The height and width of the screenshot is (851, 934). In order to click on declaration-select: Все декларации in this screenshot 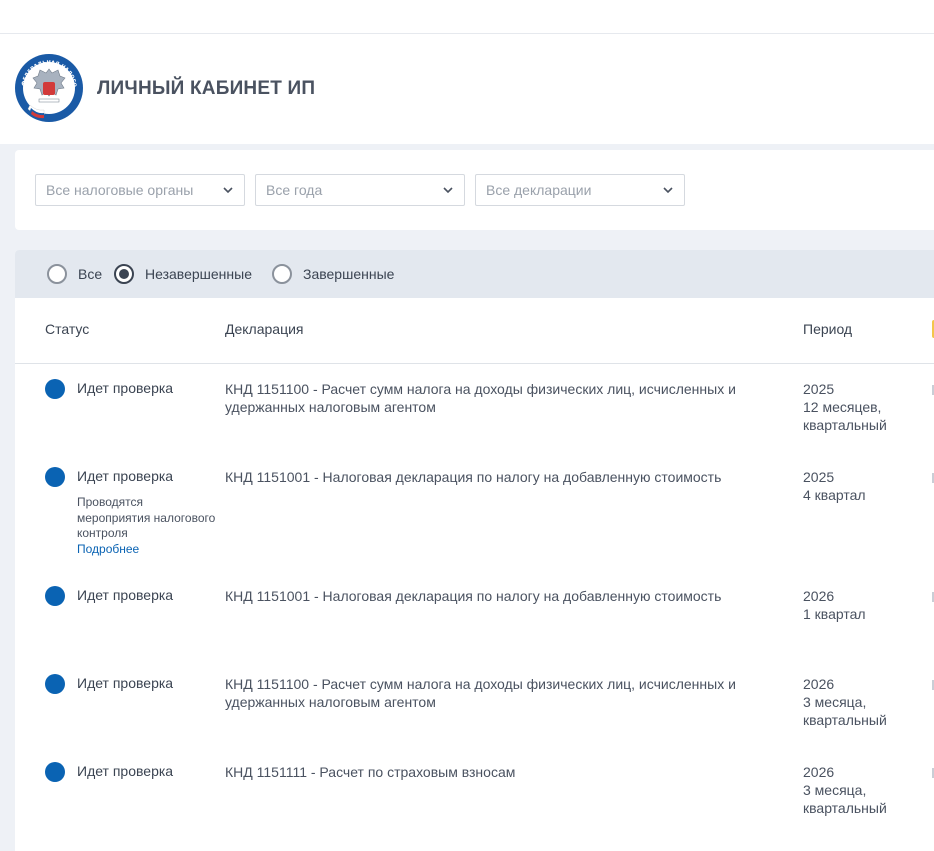, I will do `click(580, 190)`.